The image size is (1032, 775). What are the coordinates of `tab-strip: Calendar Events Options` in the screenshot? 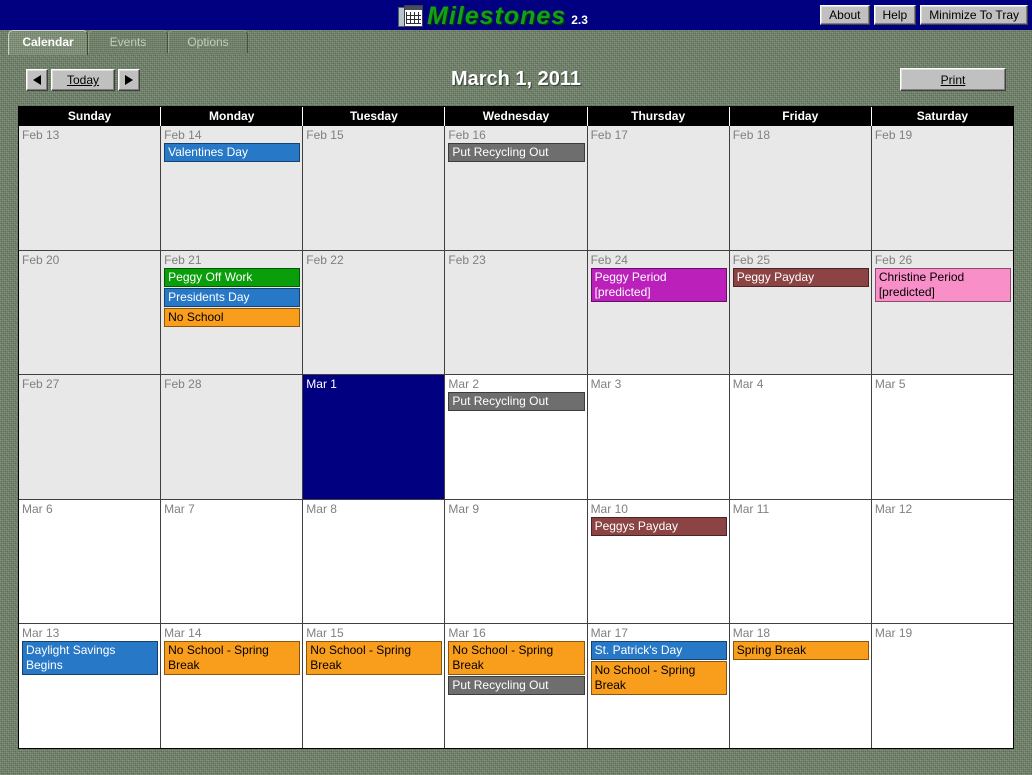 It's located at (516, 42).